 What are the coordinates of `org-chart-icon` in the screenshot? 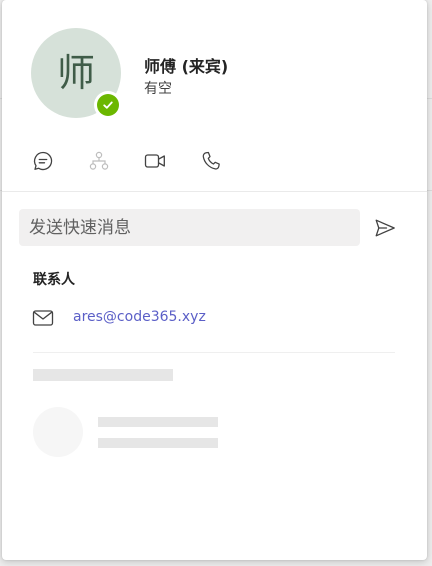 It's located at (99, 160).